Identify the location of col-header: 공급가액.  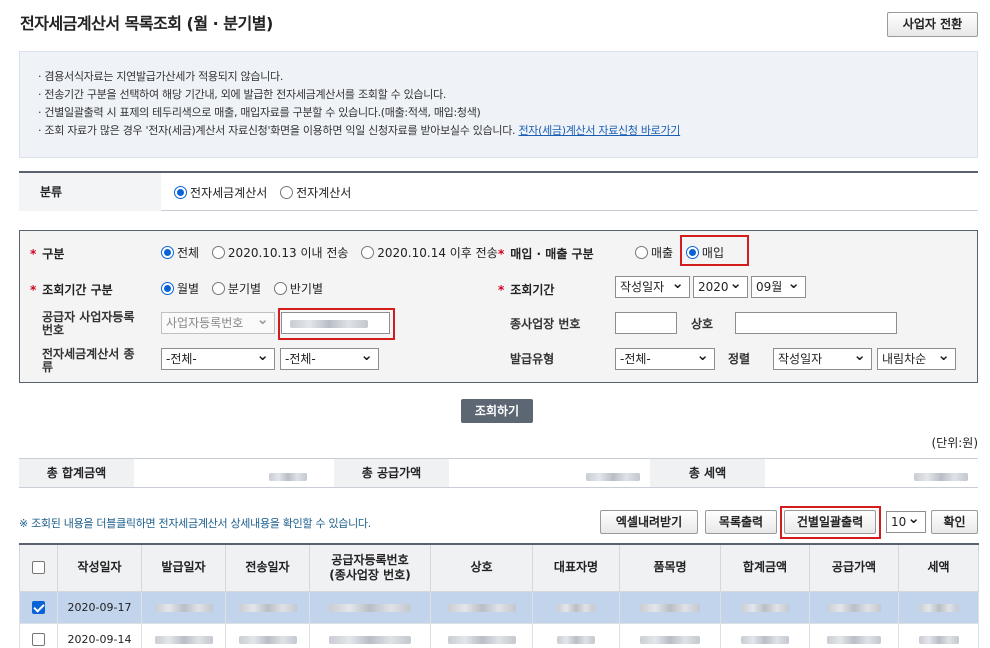
(854, 567).